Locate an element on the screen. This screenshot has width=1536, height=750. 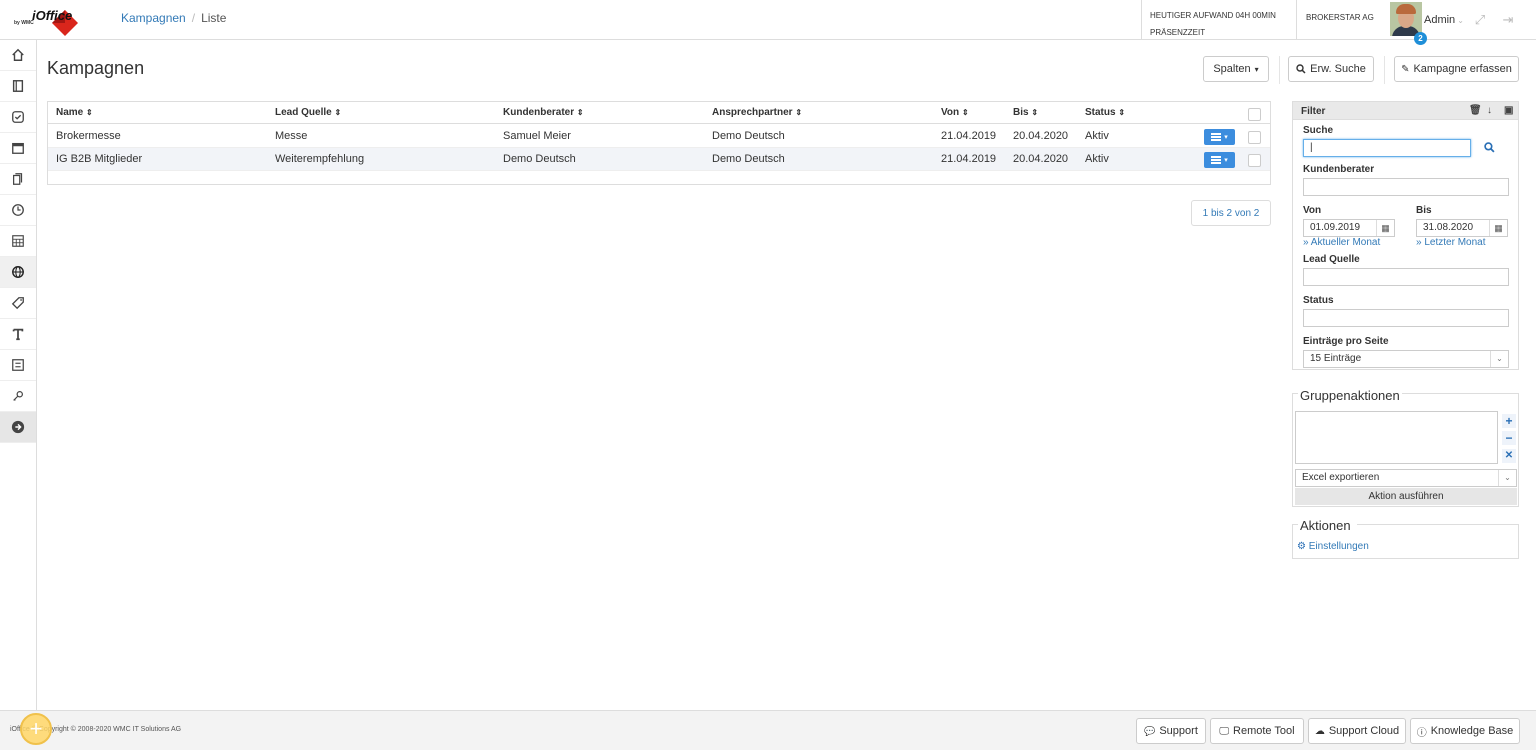
pagination-info: 1 bis 2 von 2 is located at coordinates (1231, 213).